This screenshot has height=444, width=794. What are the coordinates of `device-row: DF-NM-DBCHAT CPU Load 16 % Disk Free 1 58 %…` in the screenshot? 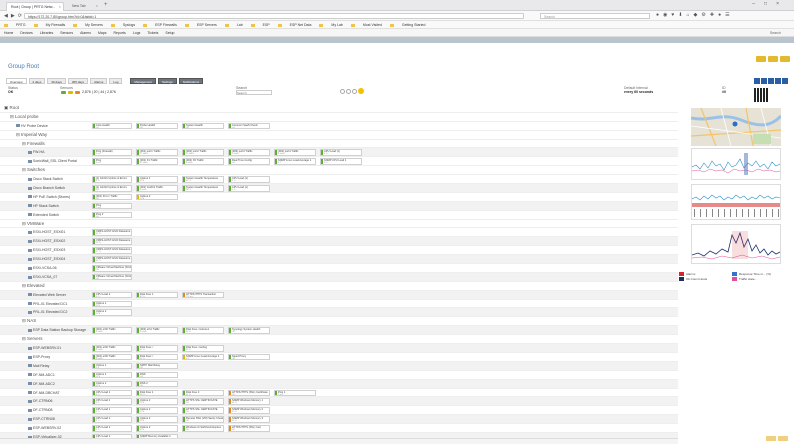 It's located at (339, 393).